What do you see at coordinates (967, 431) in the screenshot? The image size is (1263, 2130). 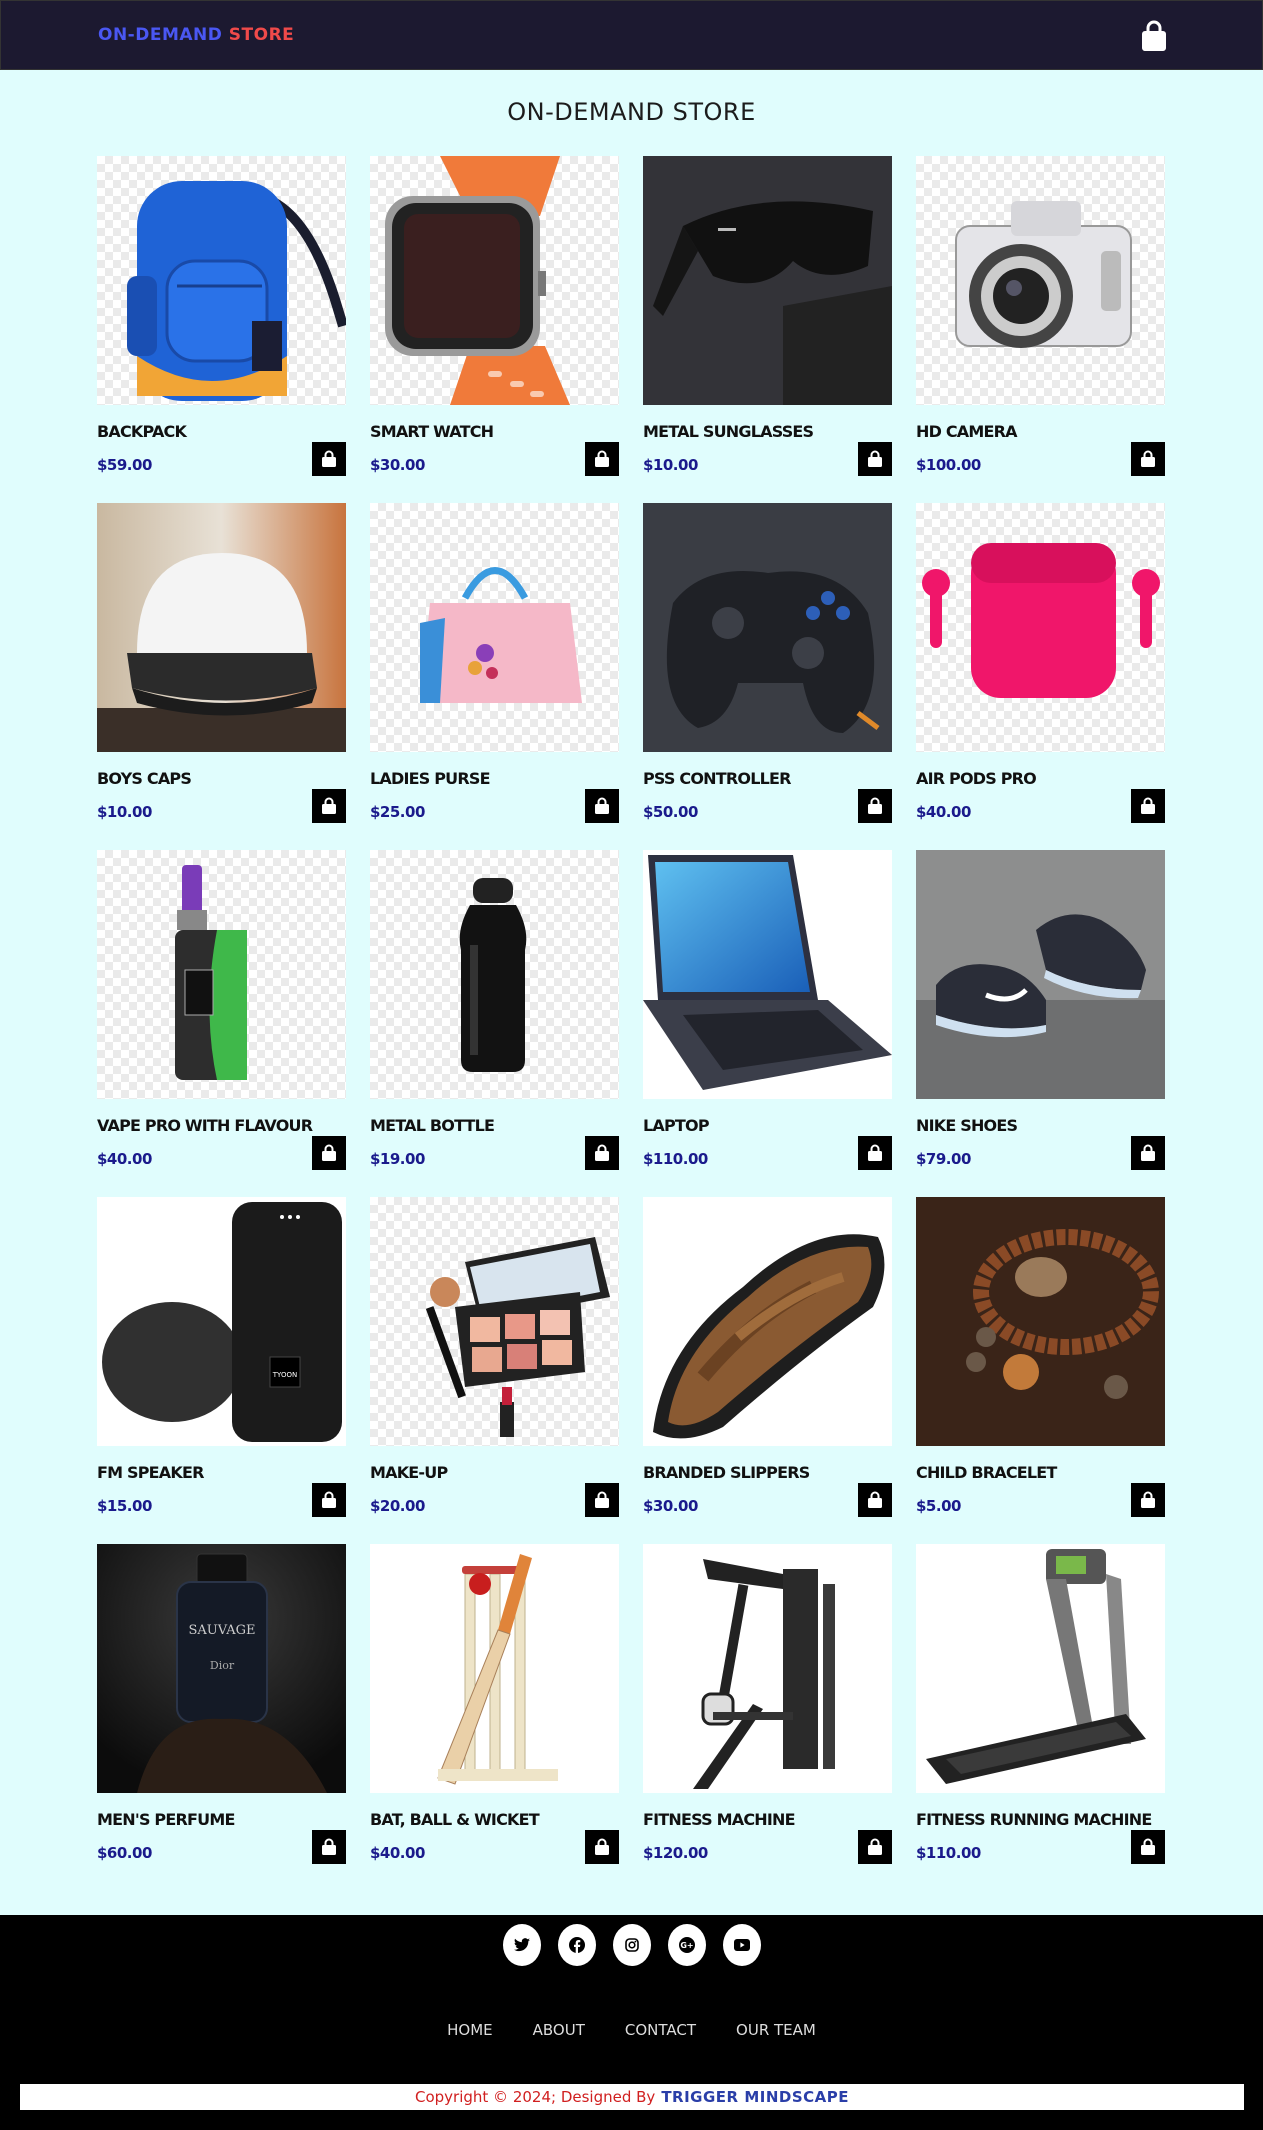 I see `product-name: HD CAMERA` at bounding box center [967, 431].